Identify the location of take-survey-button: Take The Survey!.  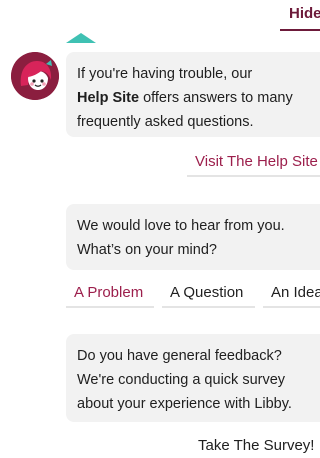
(256, 445).